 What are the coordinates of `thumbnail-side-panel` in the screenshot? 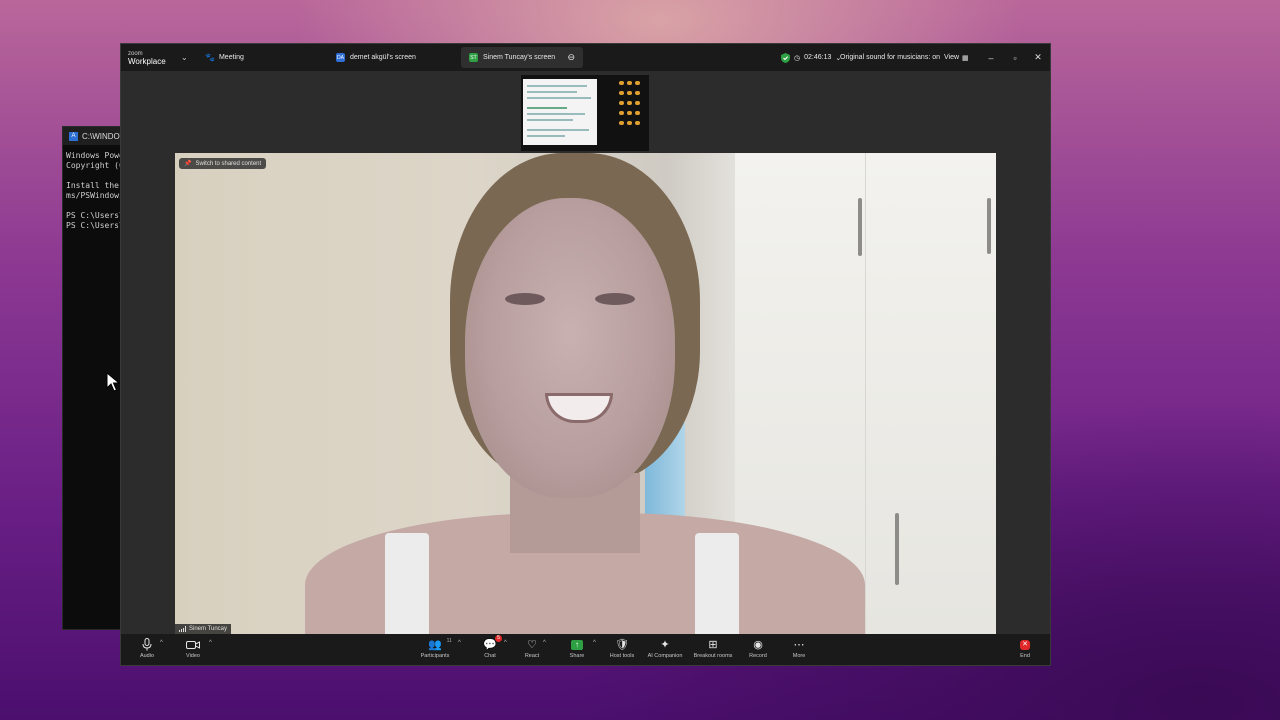 It's located at (632, 111).